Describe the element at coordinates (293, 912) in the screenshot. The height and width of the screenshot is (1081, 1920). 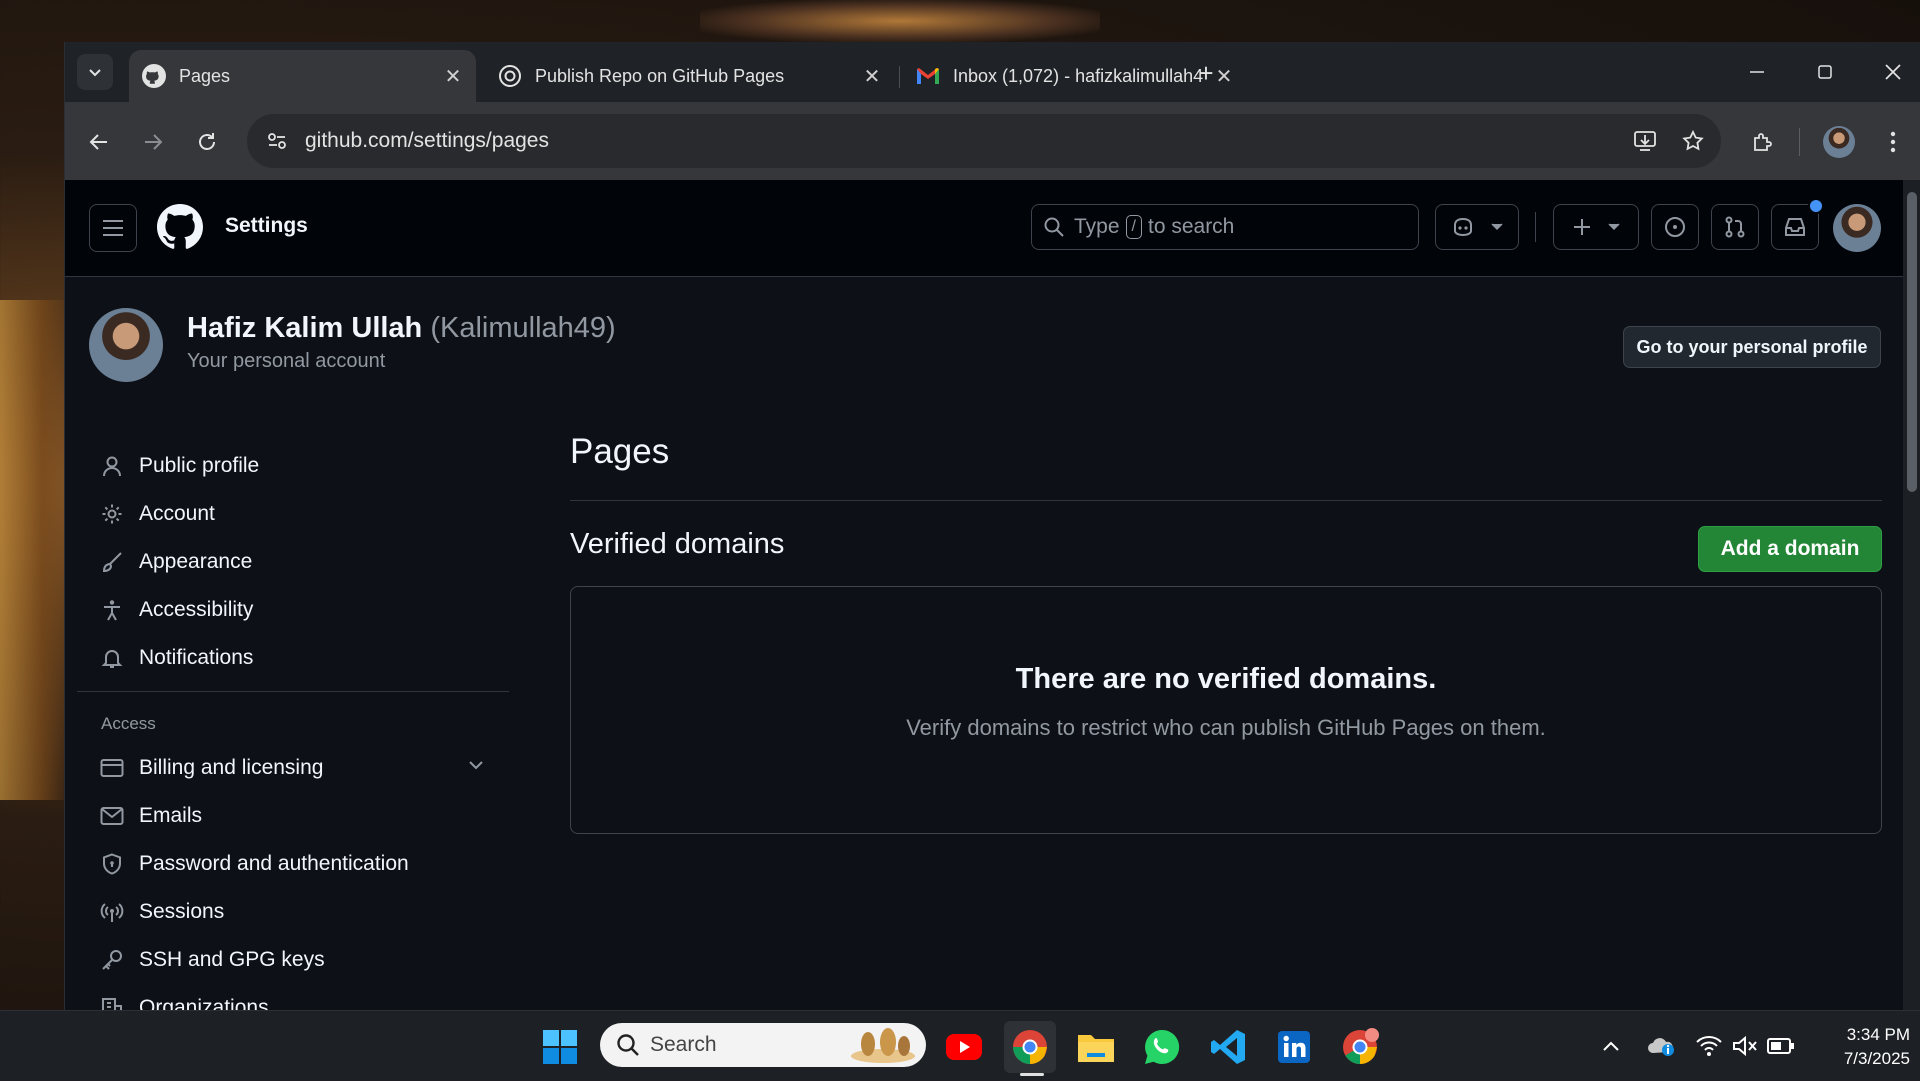
I see `sidebar-item-sessions: Sessions` at that location.